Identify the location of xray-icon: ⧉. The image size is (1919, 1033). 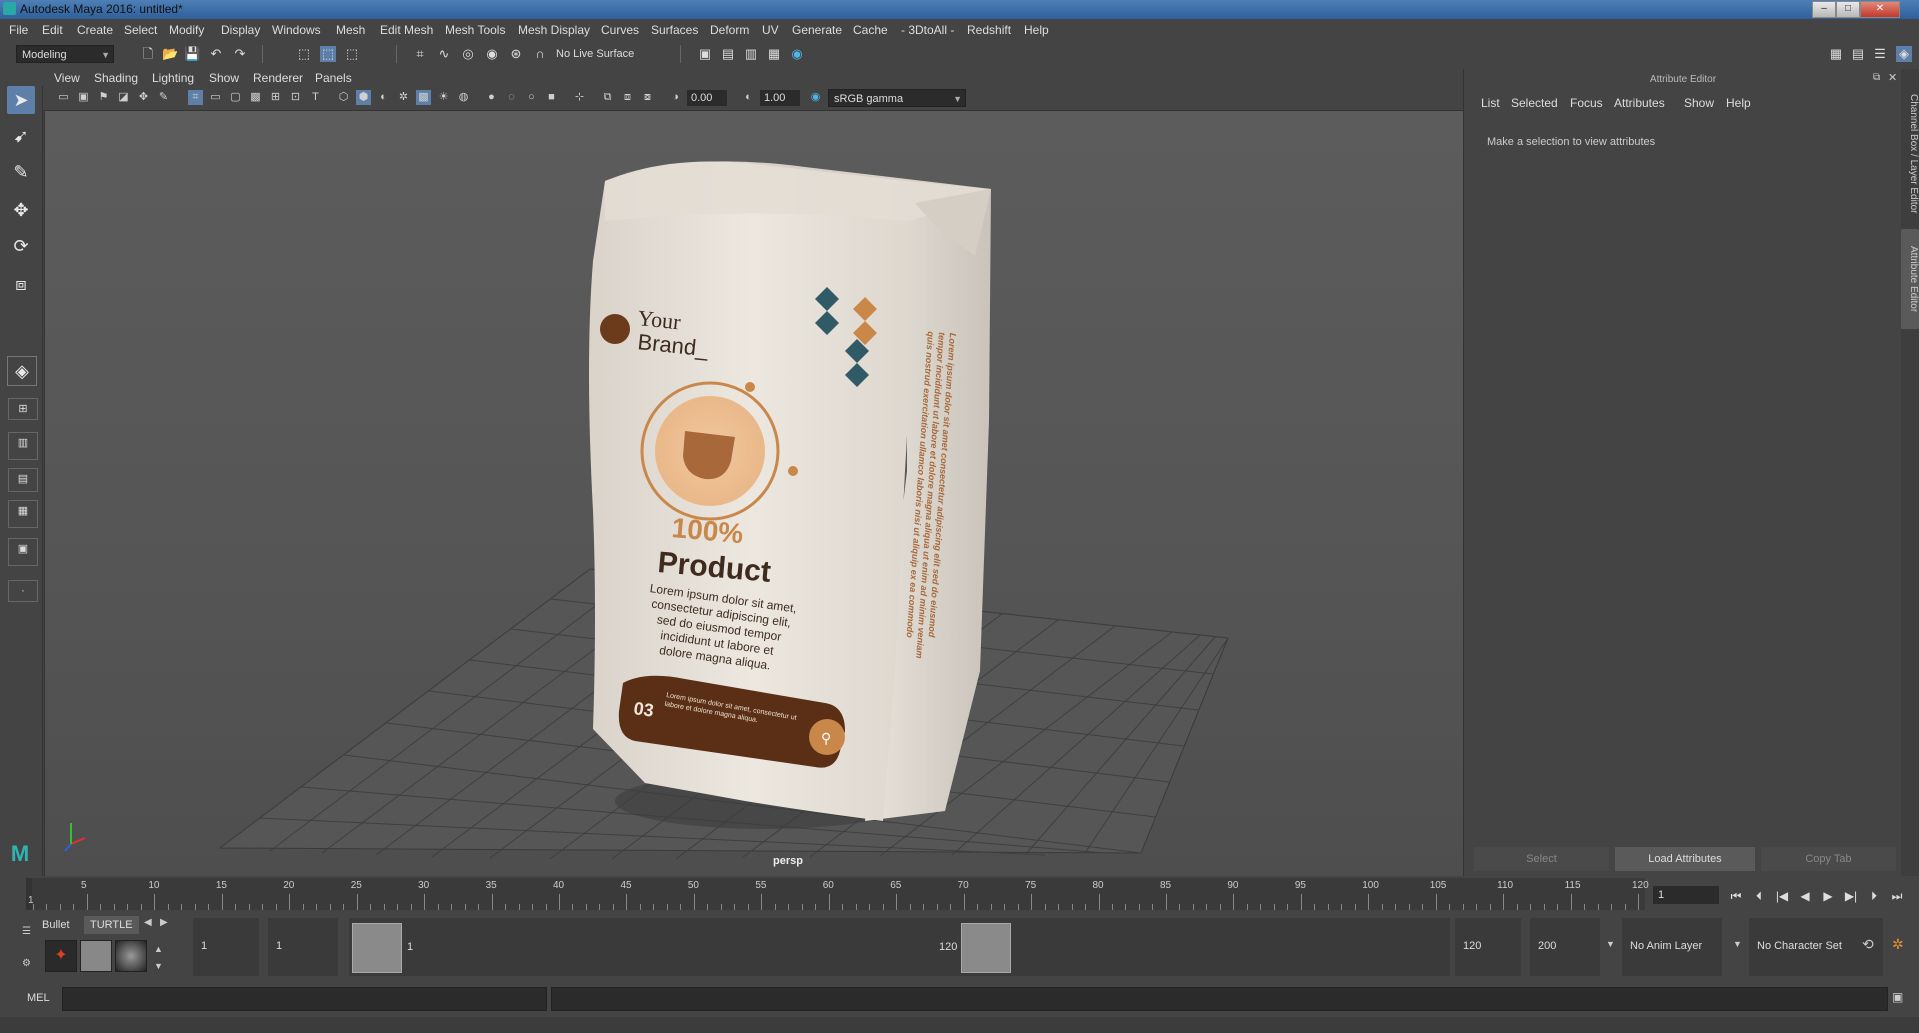
(607, 97).